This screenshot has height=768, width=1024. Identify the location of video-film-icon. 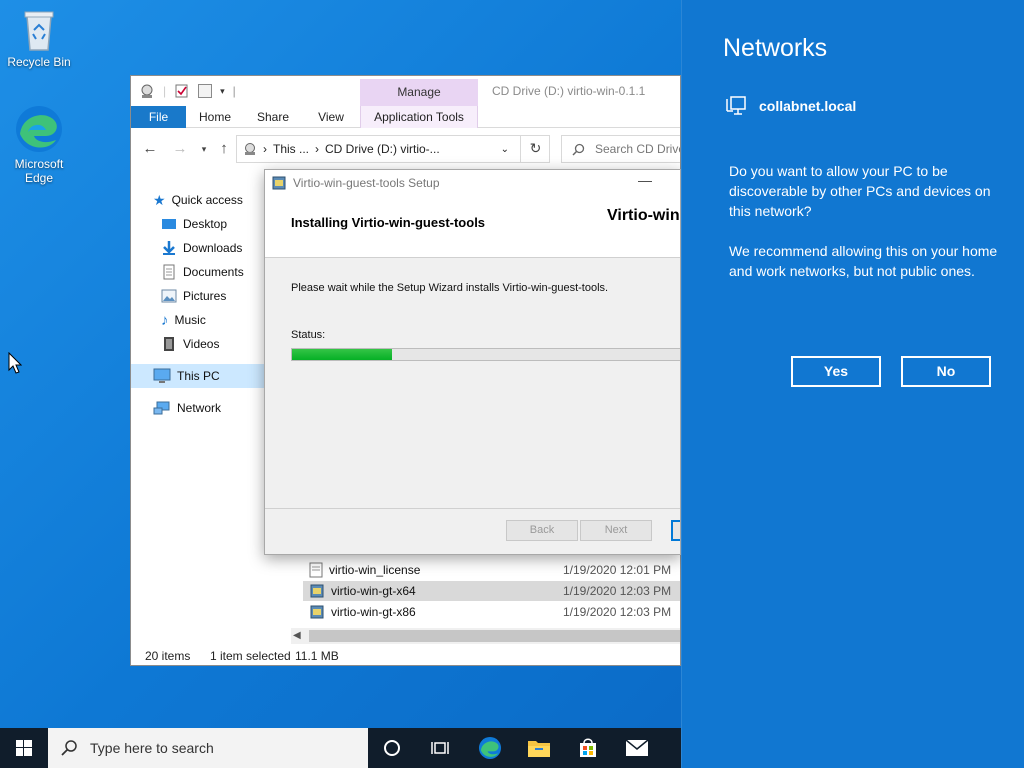
(169, 344).